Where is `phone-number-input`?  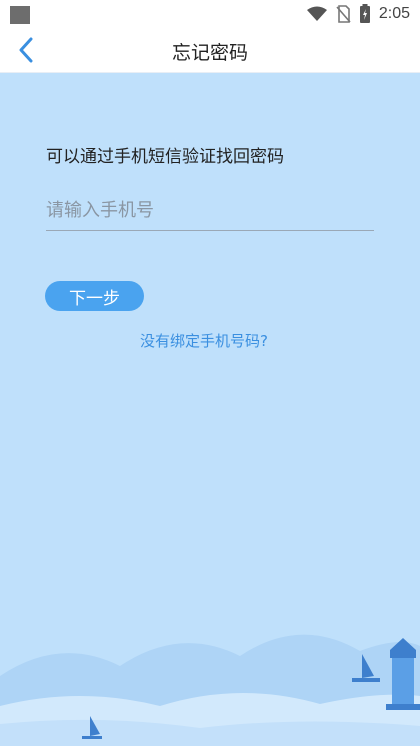 phone-number-input is located at coordinates (210, 210).